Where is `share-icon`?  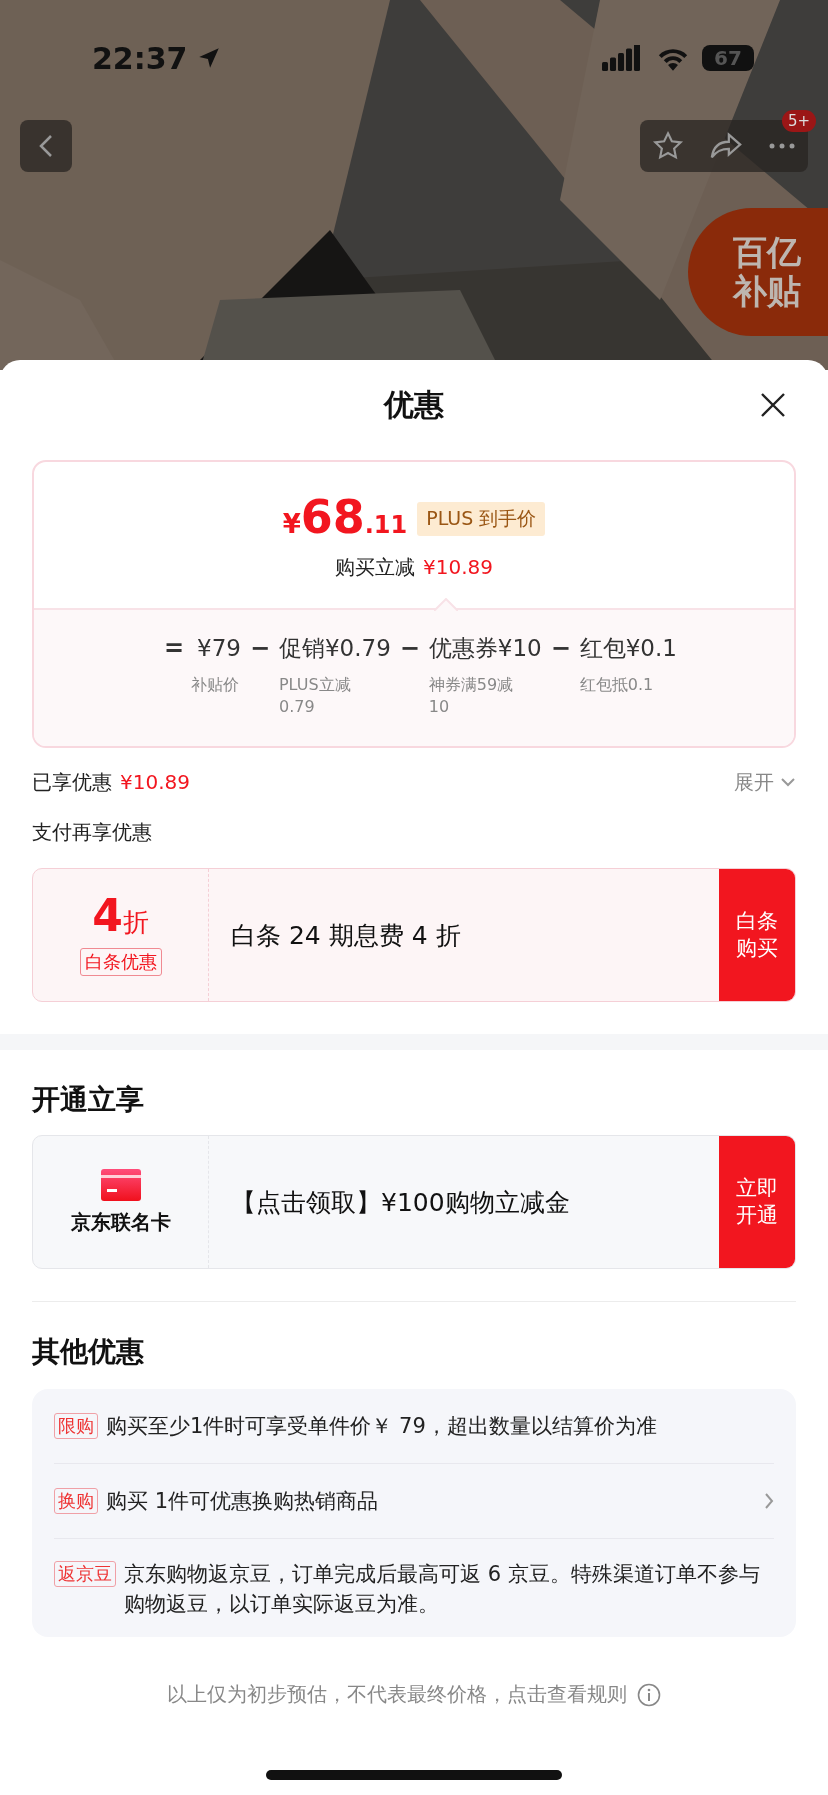
share-icon is located at coordinates (726, 146).